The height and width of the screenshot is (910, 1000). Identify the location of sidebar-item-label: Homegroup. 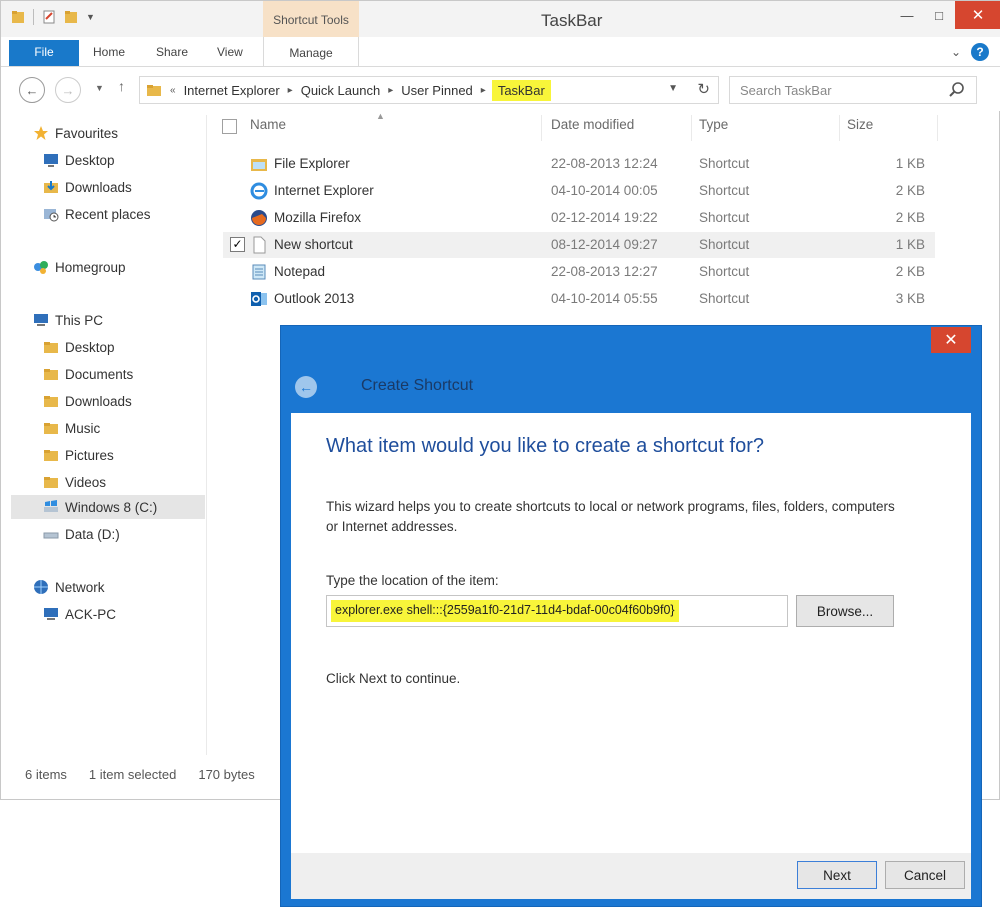
(90, 267).